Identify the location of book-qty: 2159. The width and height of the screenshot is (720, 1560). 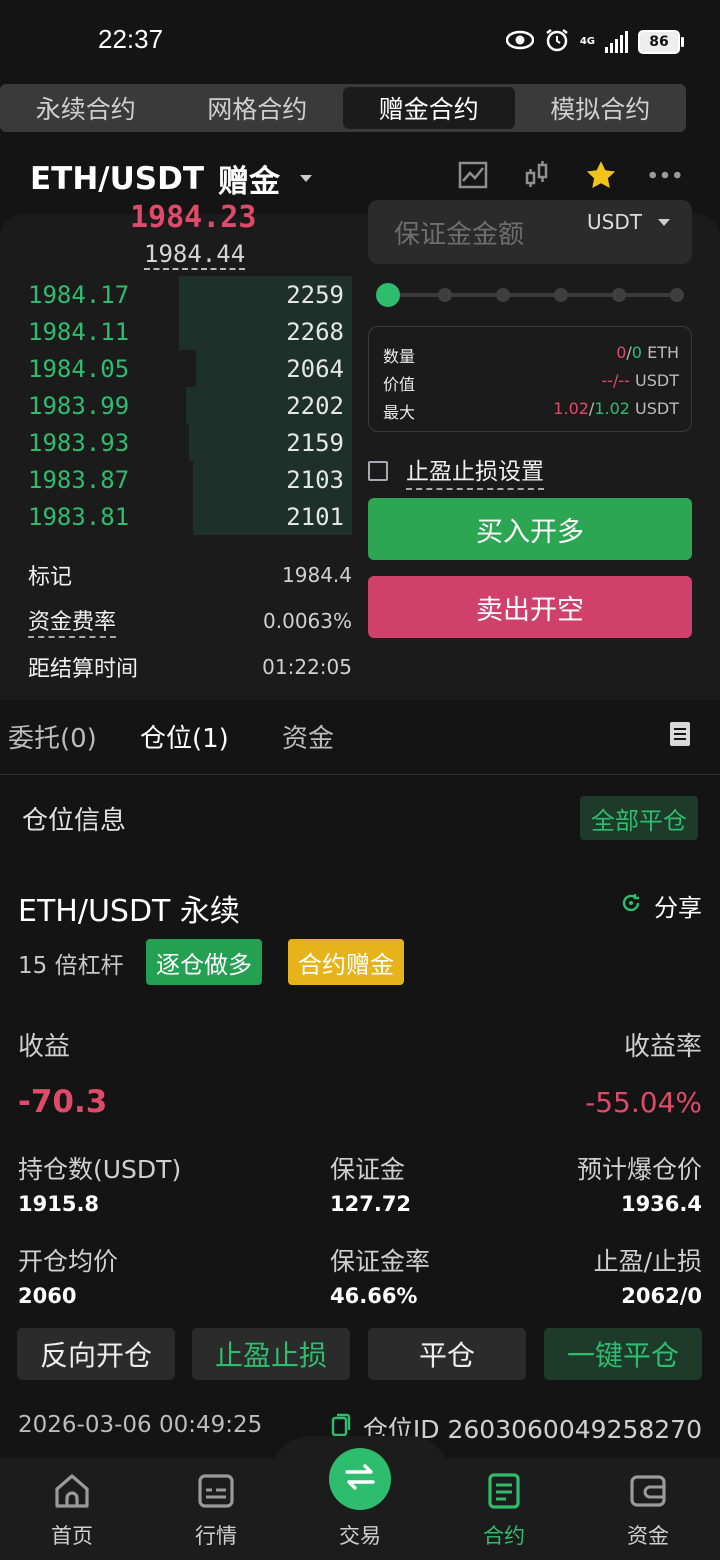
(315, 442).